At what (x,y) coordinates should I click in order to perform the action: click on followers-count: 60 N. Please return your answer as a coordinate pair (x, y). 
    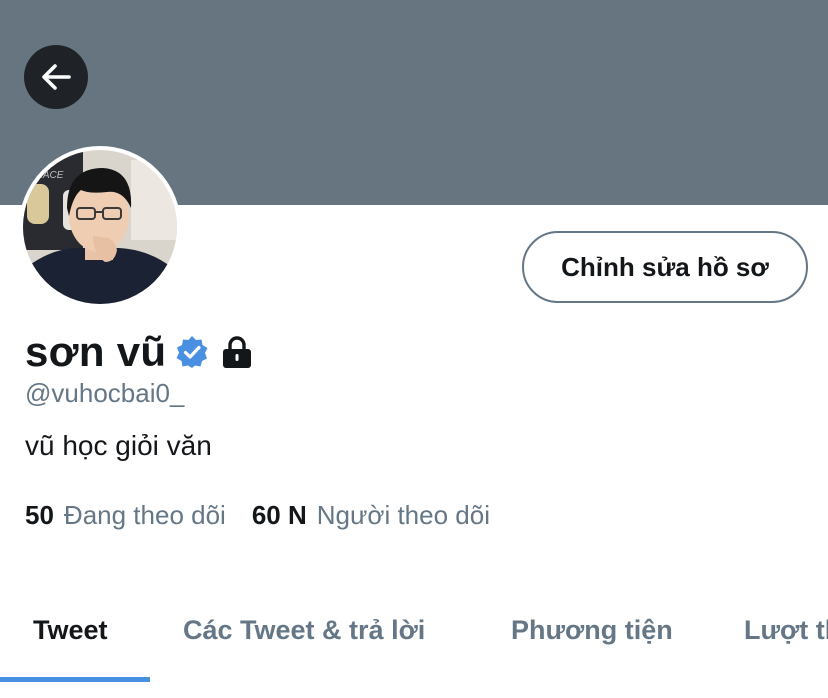
    Looking at the image, I should click on (279, 514).